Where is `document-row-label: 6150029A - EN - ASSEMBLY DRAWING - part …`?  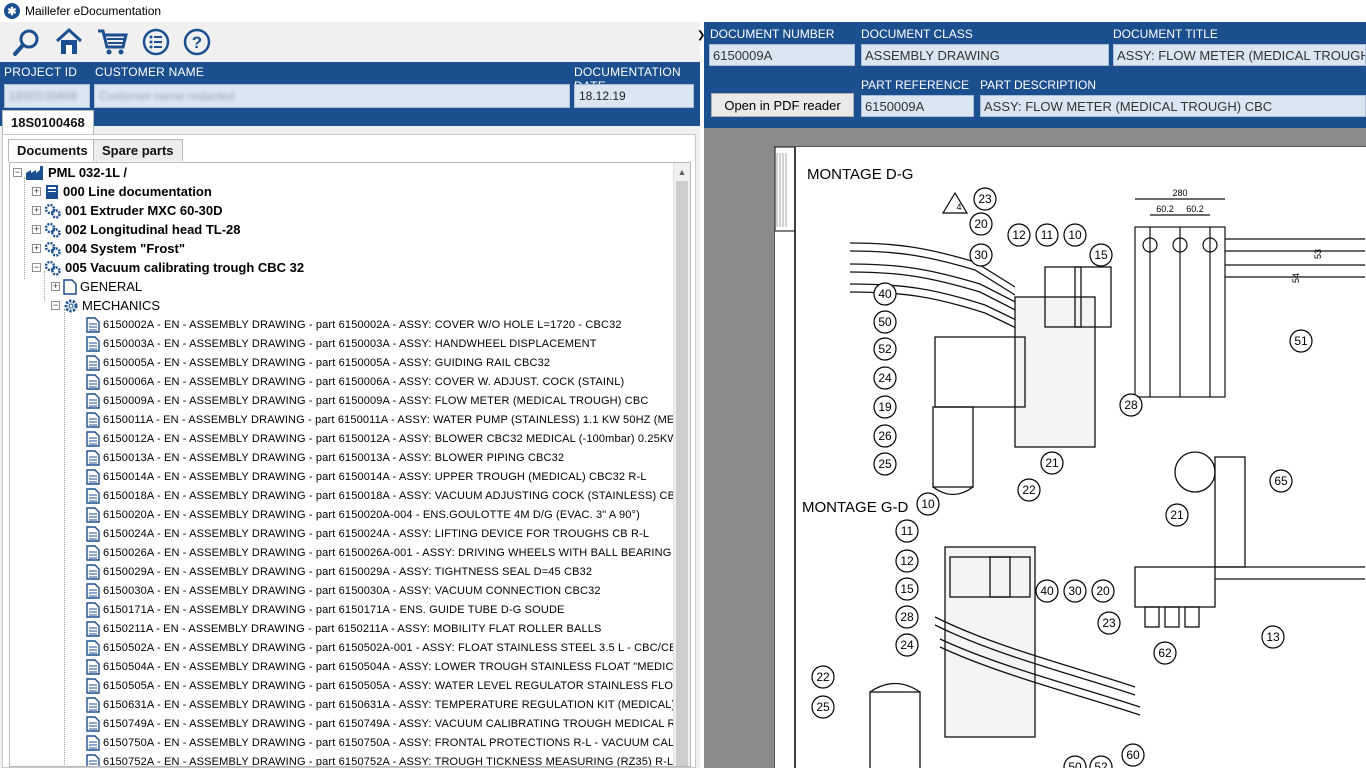
document-row-label: 6150029A - EN - ASSEMBLY DRAWING - part … is located at coordinates (348, 571).